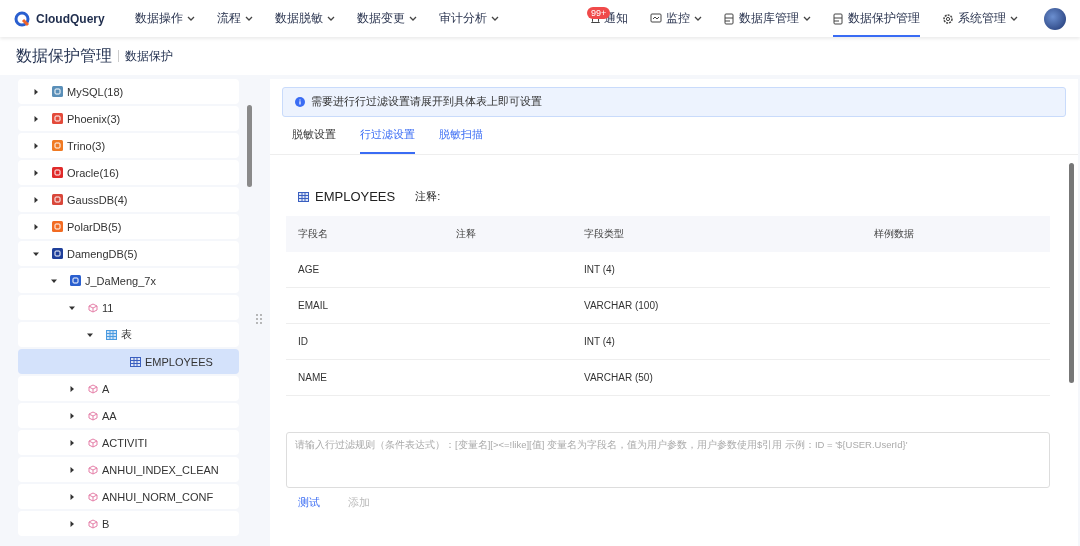 Image resolution: width=1080 pixels, height=546 pixels. Describe the element at coordinates (387, 135) in the screenshot. I see `tab: 行过滤设置` at that location.